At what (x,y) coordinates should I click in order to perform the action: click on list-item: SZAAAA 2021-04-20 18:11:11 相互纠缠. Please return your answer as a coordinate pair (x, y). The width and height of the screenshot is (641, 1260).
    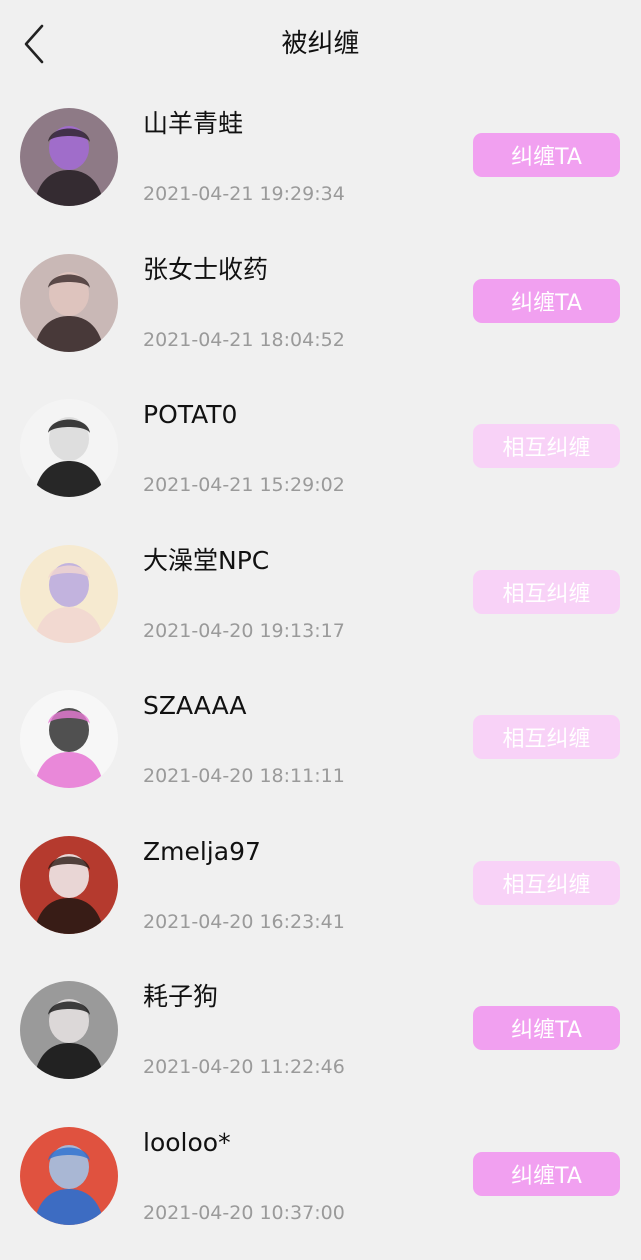
    Looking at the image, I should click on (320, 743).